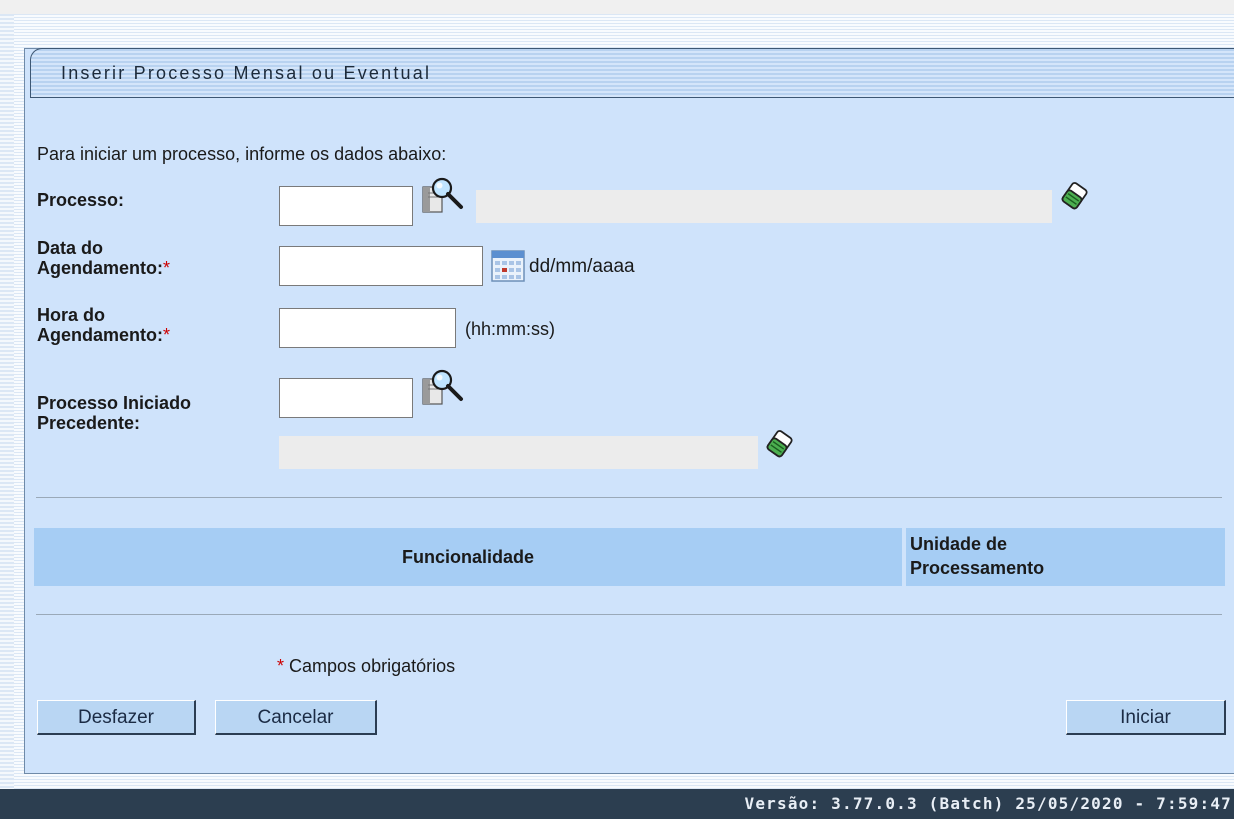  Describe the element at coordinates (468, 557) in the screenshot. I see `col-header-funcionalidade: Funcionalidade` at that location.